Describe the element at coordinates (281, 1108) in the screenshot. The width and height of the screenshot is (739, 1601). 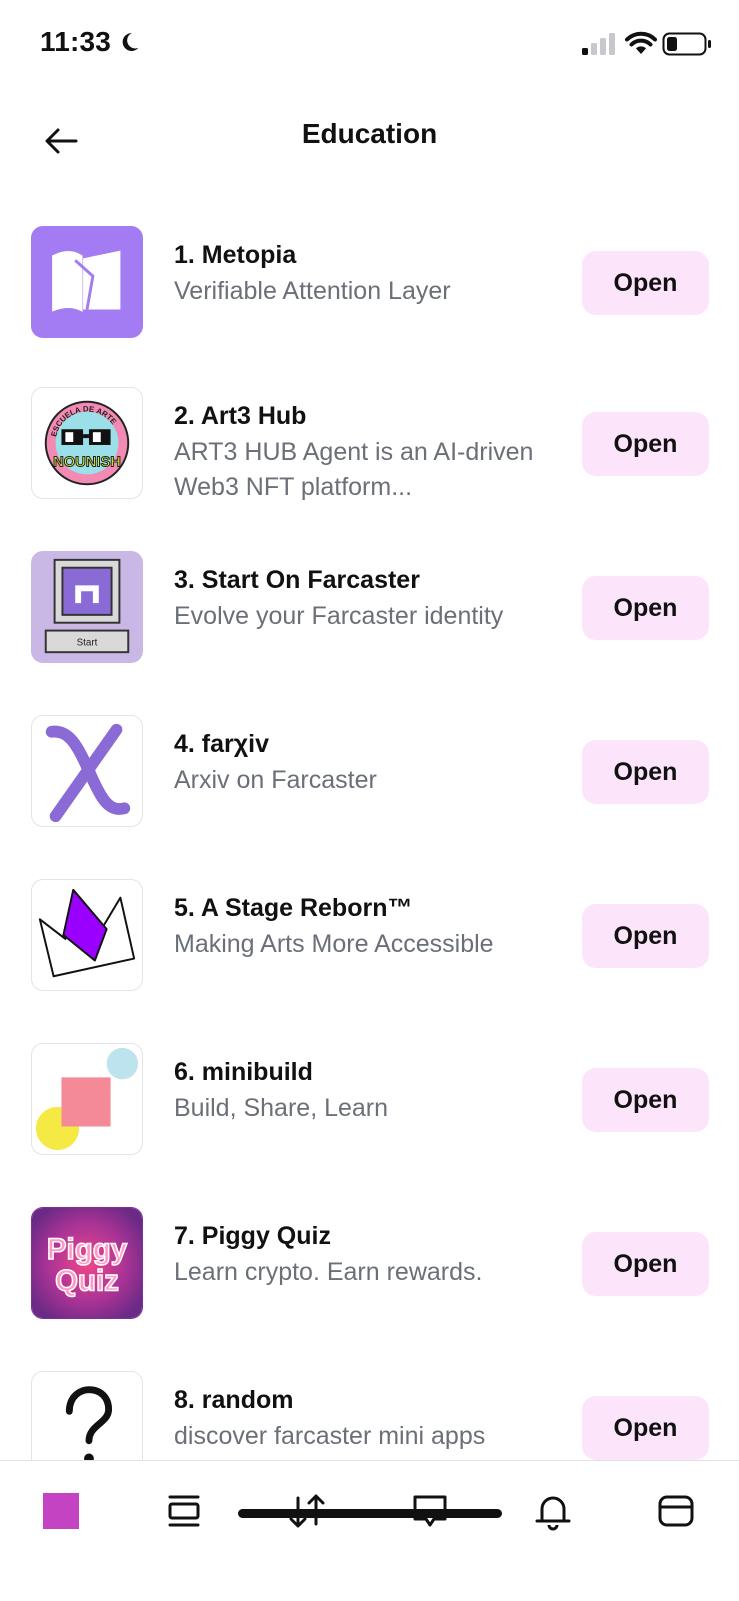
I see `app-description: Build, Share, Learn` at that location.